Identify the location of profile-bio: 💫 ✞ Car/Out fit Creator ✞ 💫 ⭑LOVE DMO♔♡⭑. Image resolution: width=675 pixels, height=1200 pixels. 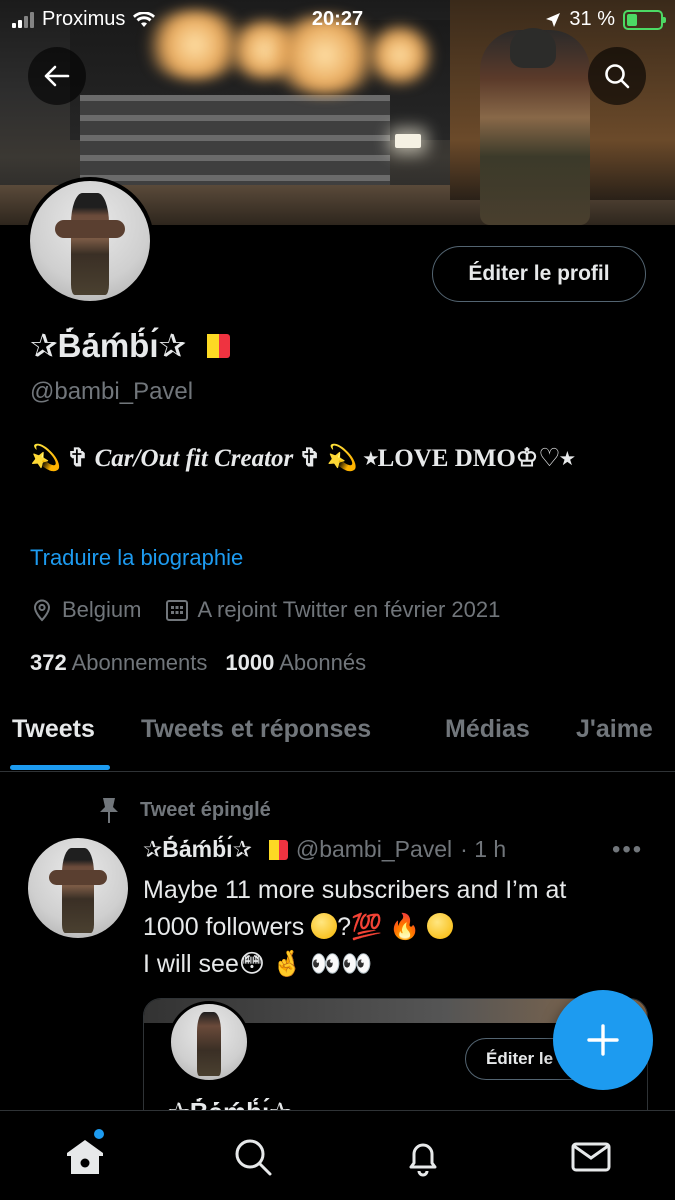
(330, 459).